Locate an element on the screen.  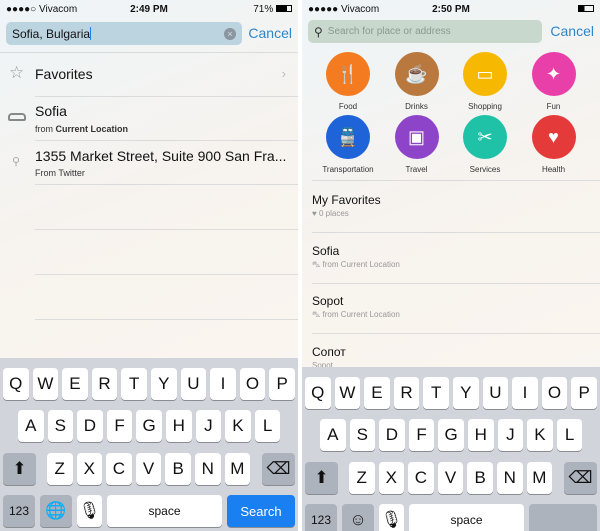
category-fun: ✦ Fun is located at coordinates (554, 81).